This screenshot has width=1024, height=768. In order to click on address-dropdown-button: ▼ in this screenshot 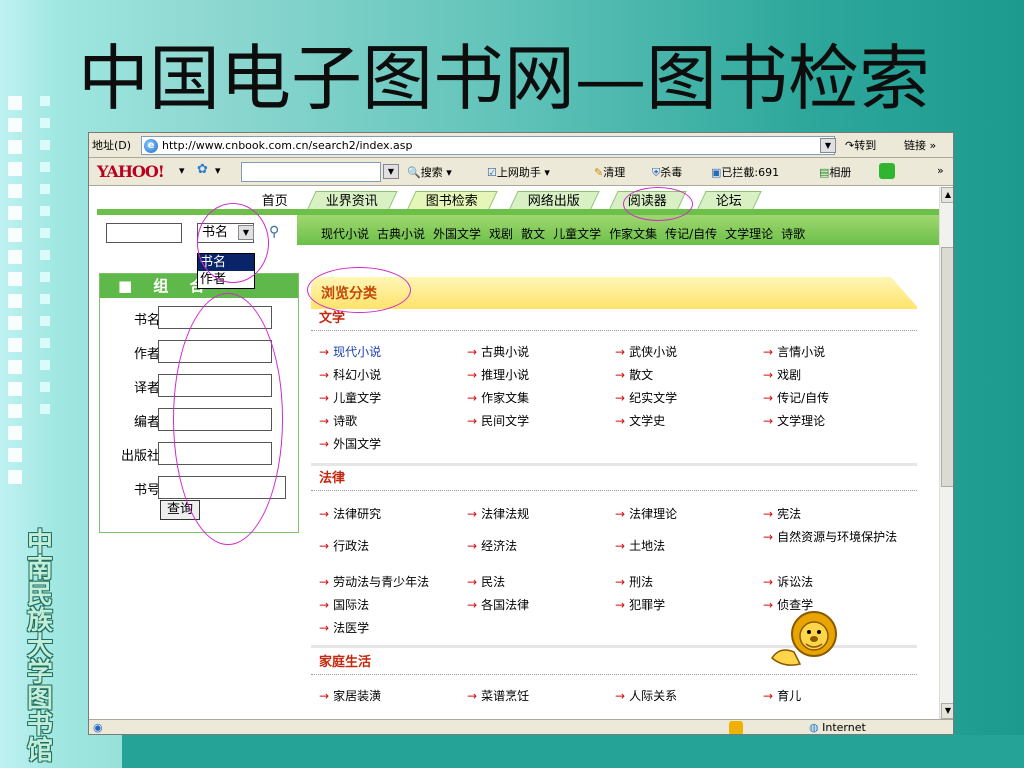, I will do `click(828, 145)`.